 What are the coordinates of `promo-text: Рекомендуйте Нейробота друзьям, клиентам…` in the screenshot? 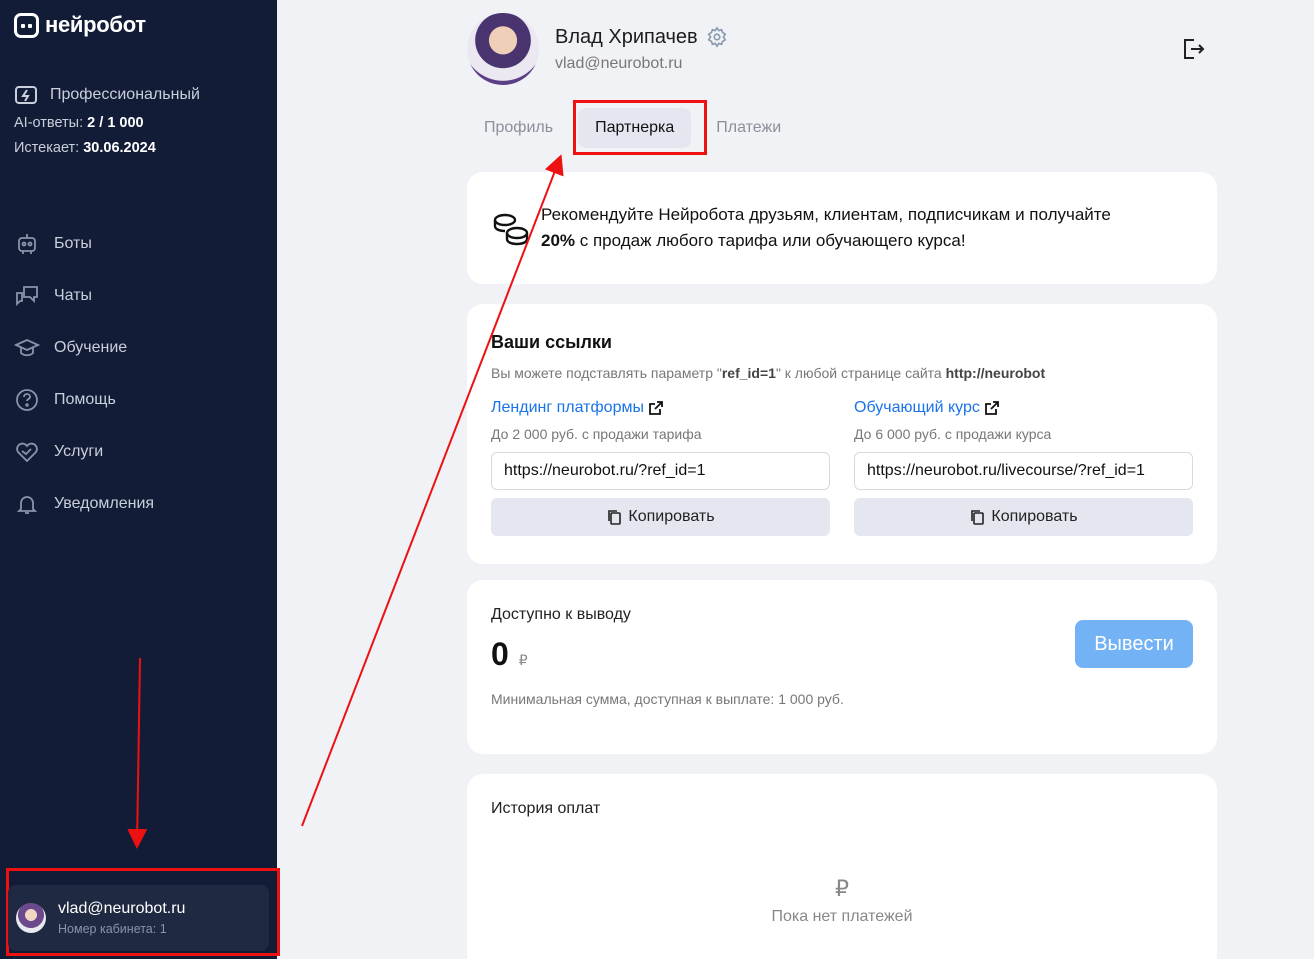 It's located at (826, 228).